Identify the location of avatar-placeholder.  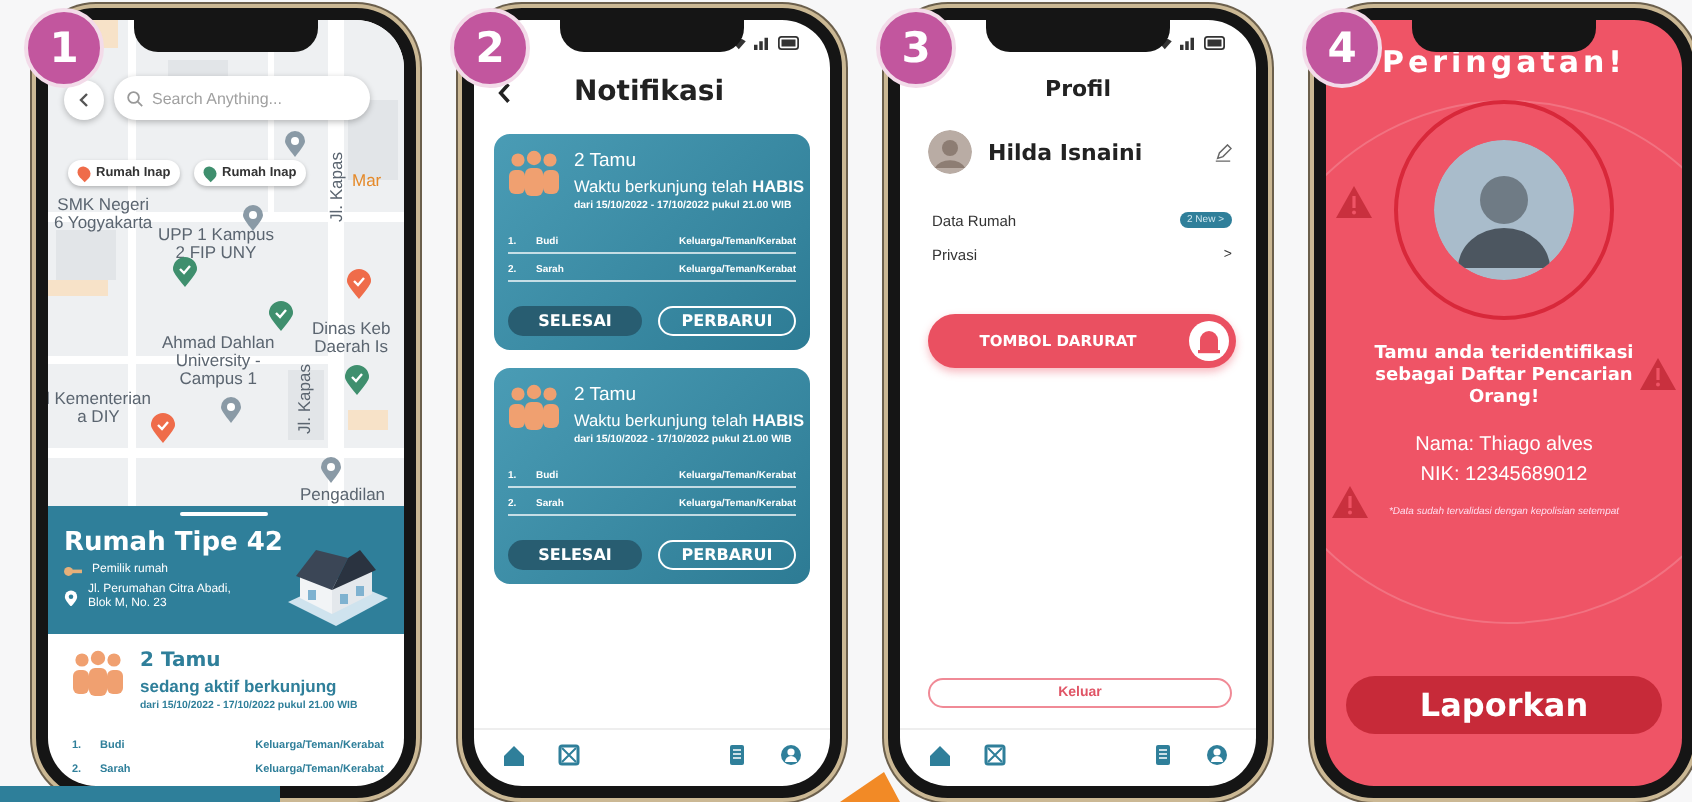
(950, 152).